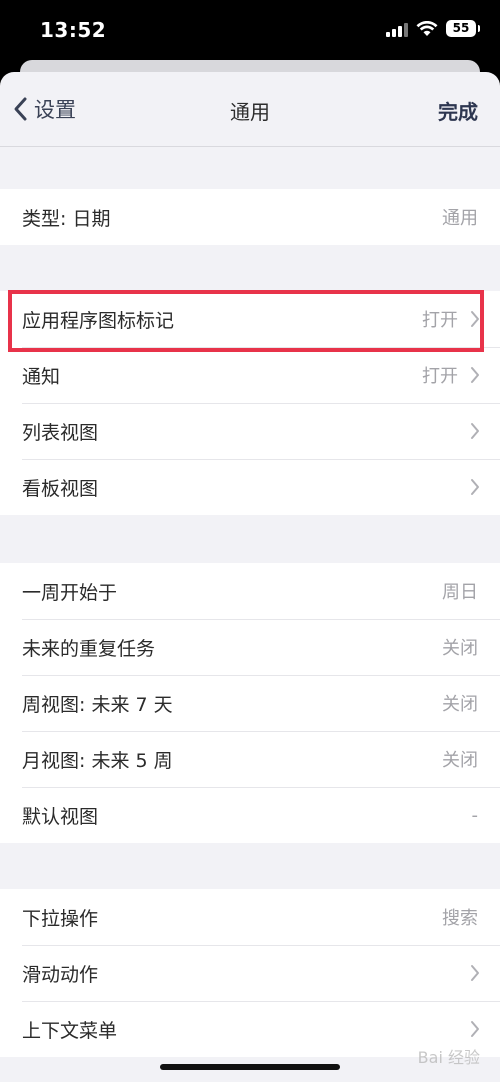 The width and height of the screenshot is (500, 1082). Describe the element at coordinates (60, 816) in the screenshot. I see `row-label: 默认视图` at that location.